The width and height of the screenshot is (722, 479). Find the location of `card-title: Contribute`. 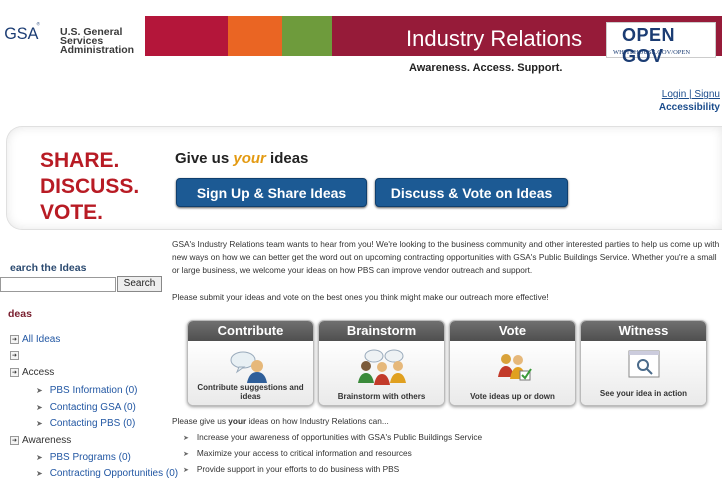

card-title: Contribute is located at coordinates (250, 331).